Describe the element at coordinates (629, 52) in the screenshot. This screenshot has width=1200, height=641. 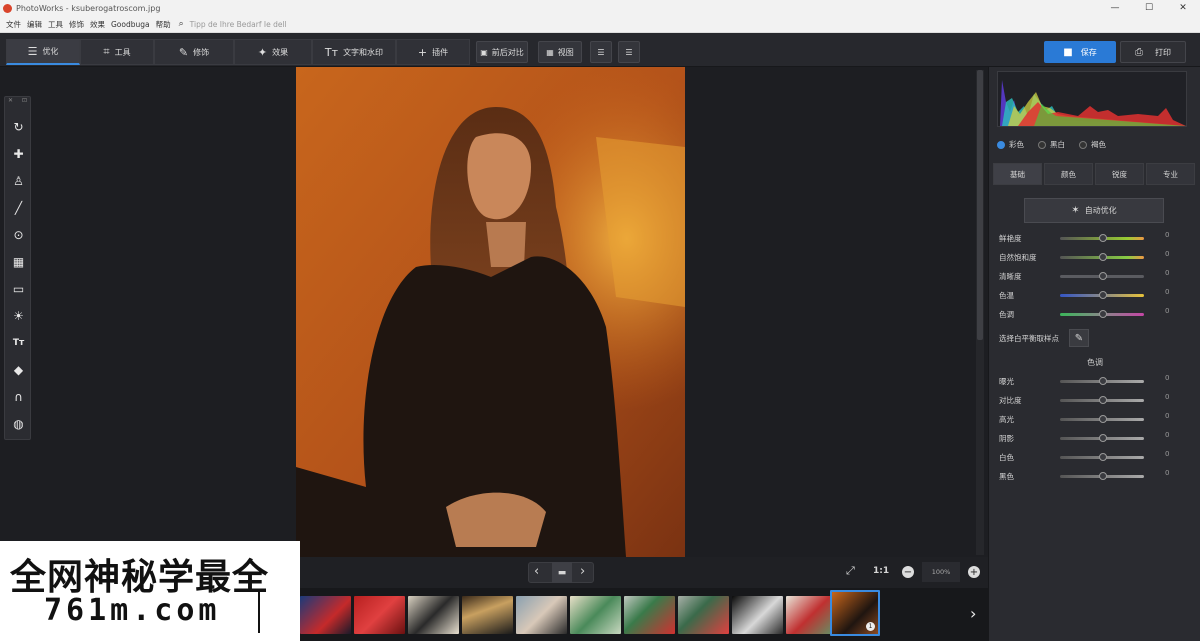
I see `redo-button: ☰` at that location.